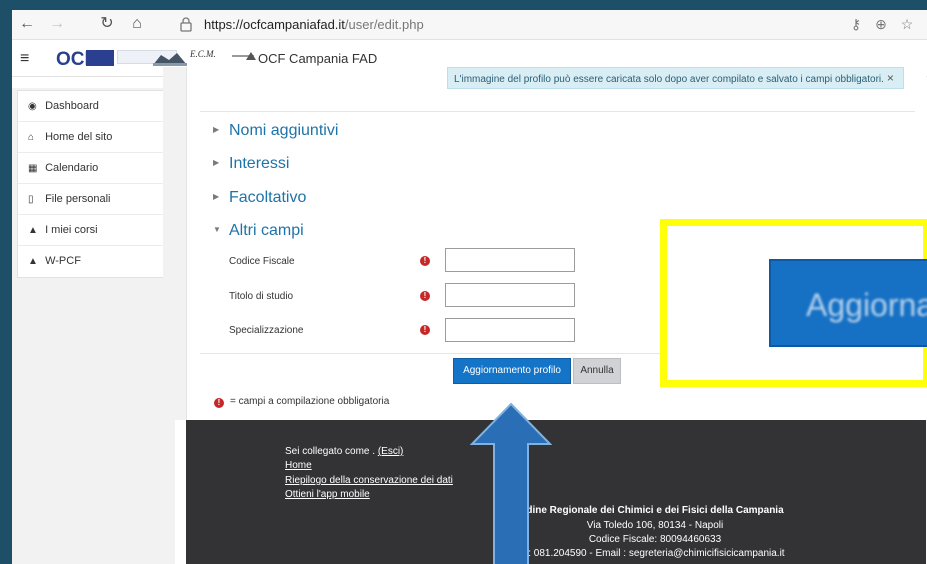  Describe the element at coordinates (94, 137) in the screenshot. I see `sidebar-item-home: ⌂ Home del sito` at that location.